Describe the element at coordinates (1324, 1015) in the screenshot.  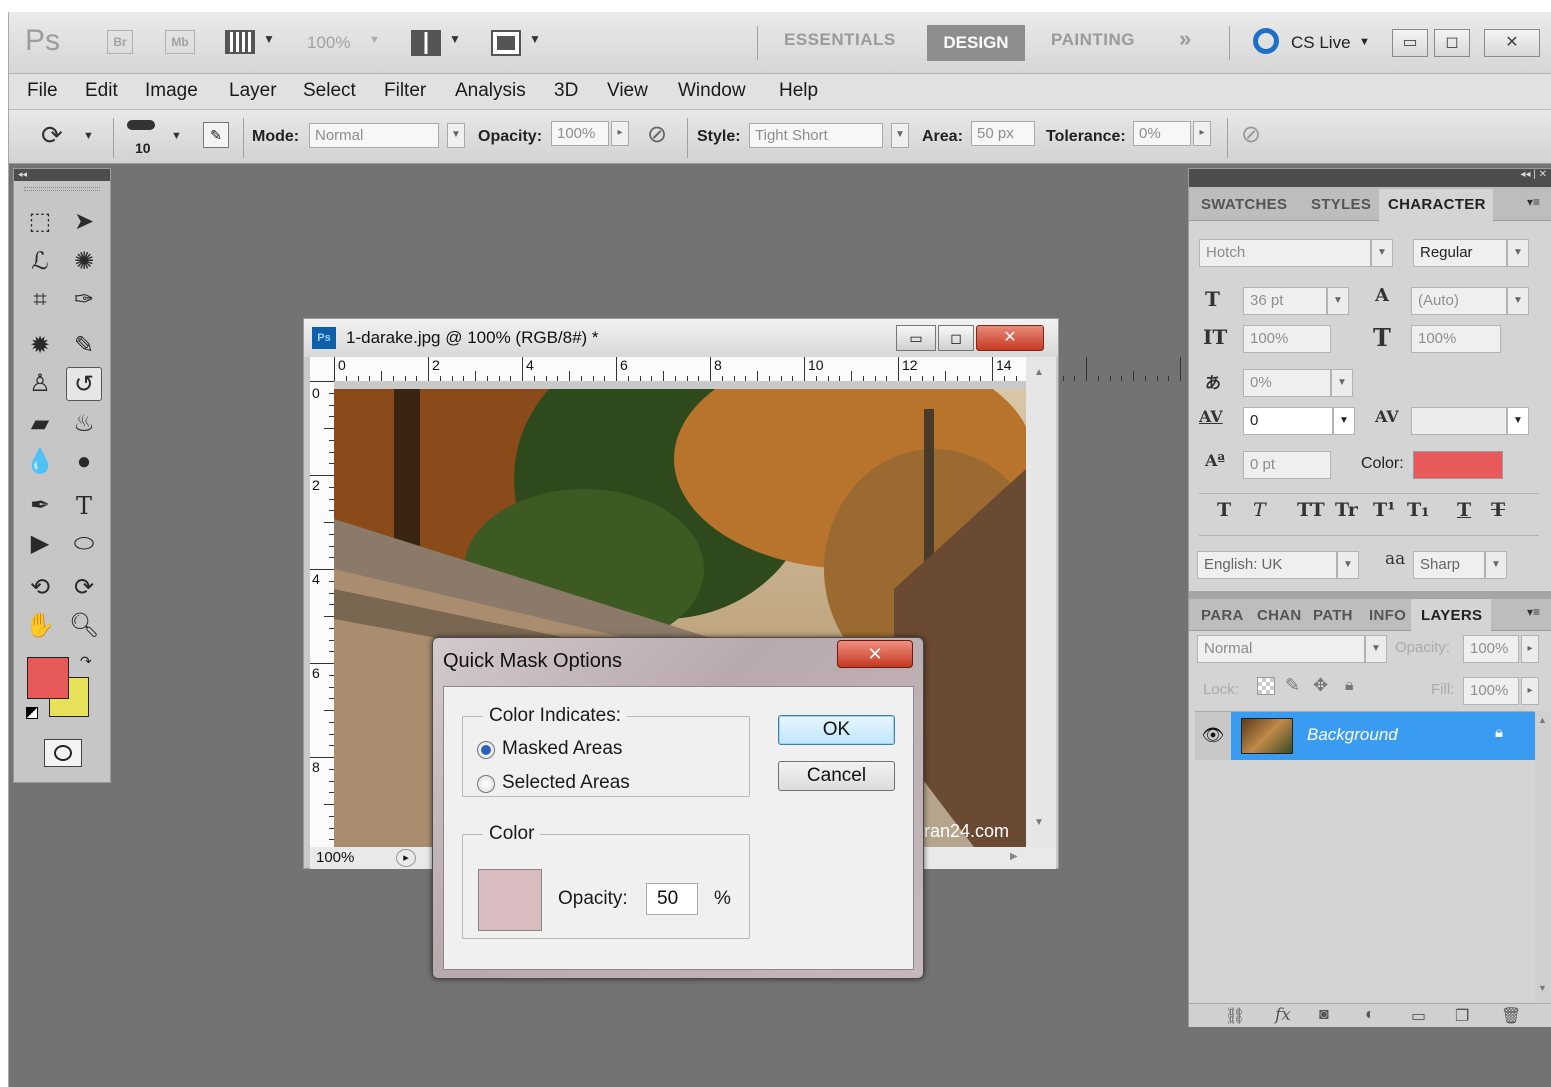
I see `add-mask-icon: ◙` at that location.